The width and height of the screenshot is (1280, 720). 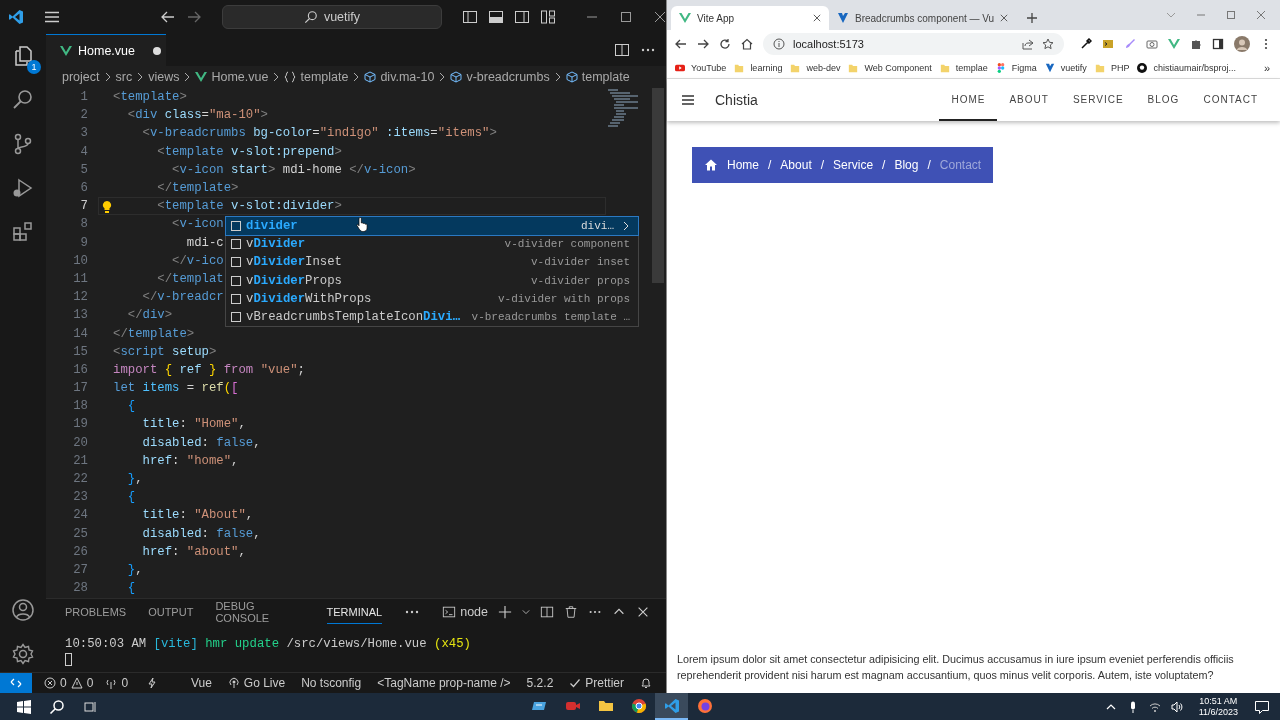 What do you see at coordinates (432, 262) in the screenshot?
I see `suggestion-item: vDividerInset v-divider inset` at bounding box center [432, 262].